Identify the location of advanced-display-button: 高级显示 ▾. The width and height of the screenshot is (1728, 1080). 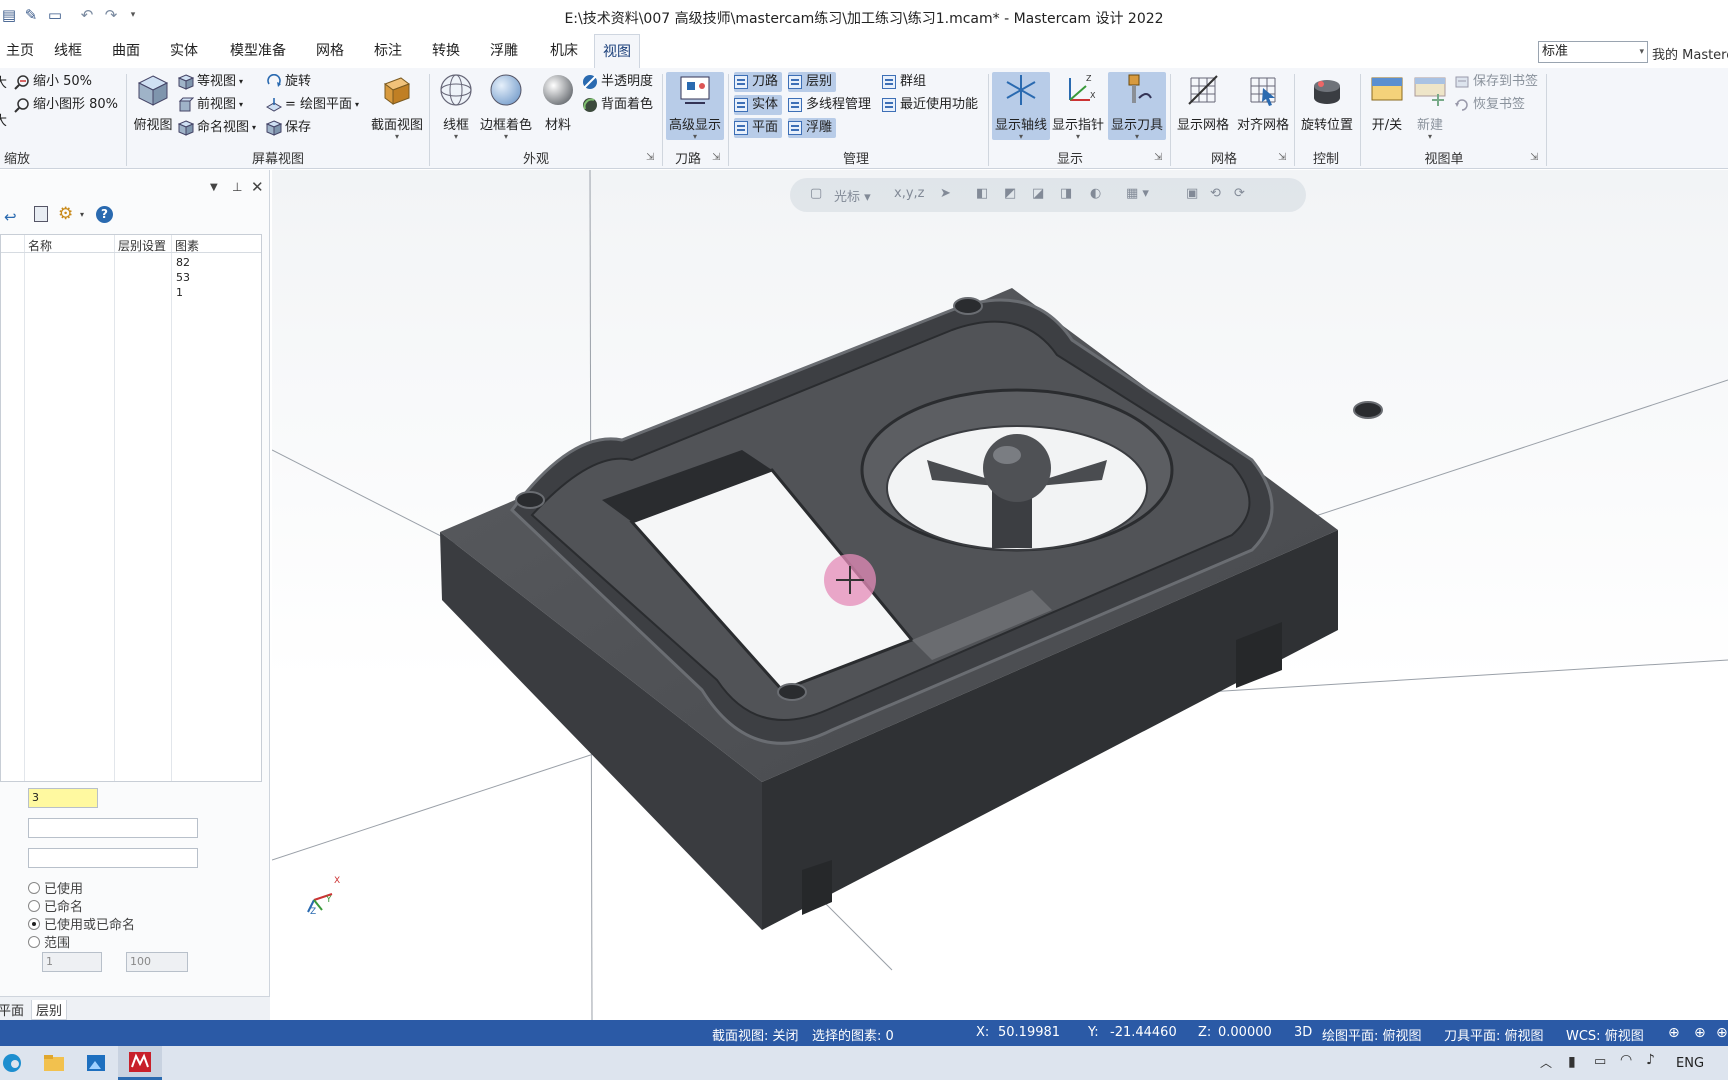
(695, 106).